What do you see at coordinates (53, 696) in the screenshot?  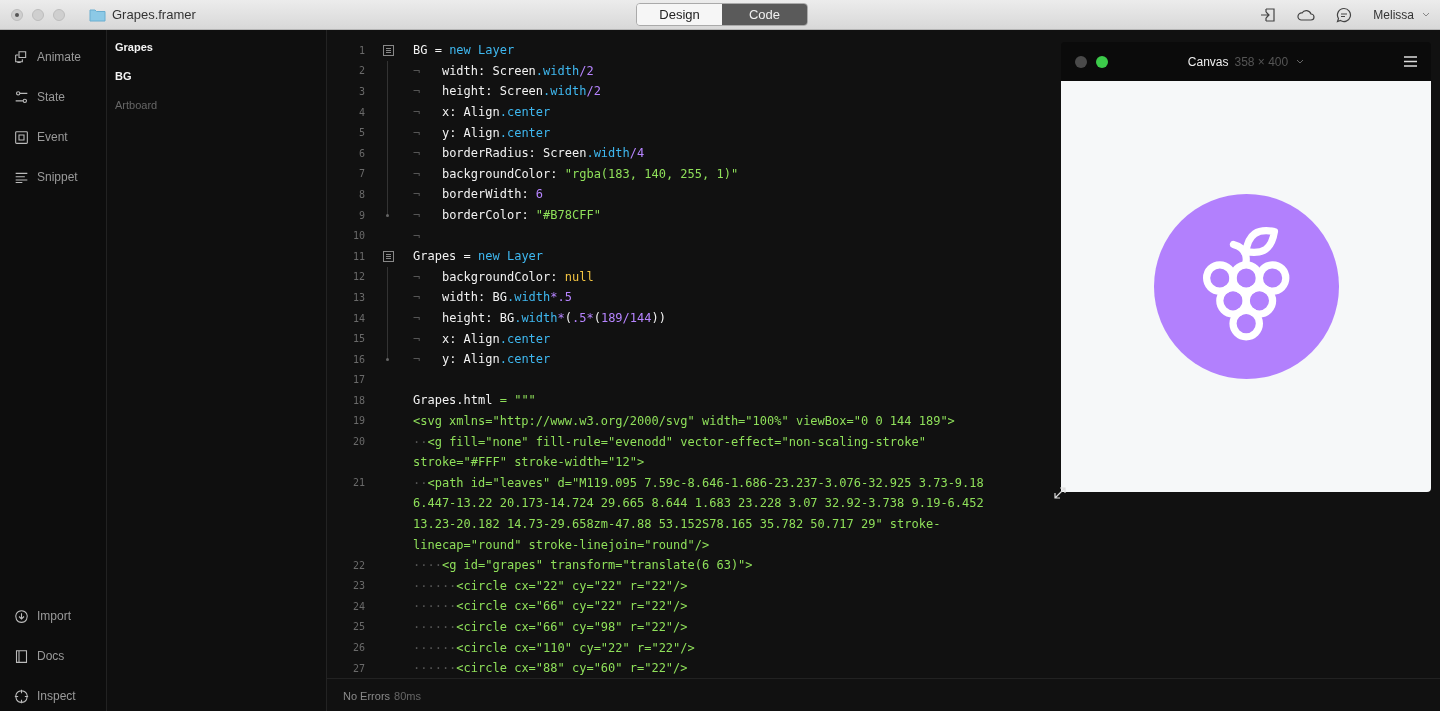 I see `sidebar-item: Inspect` at bounding box center [53, 696].